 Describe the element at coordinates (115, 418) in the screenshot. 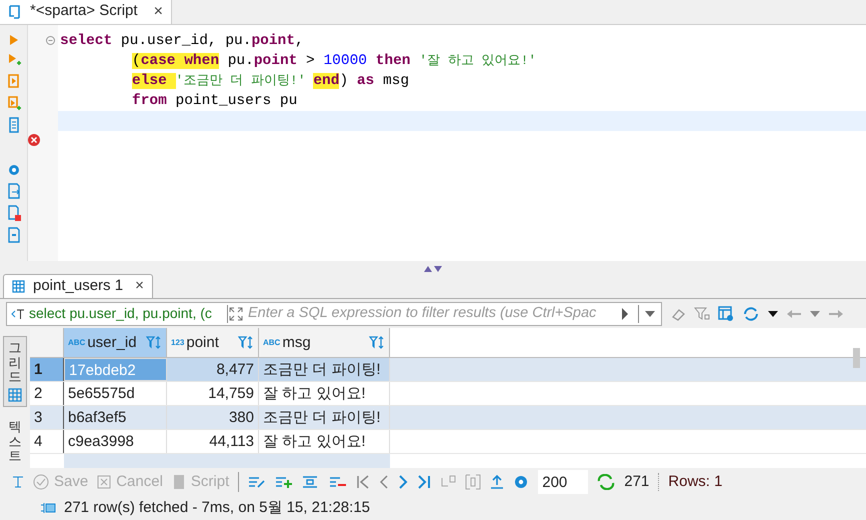

I see `table-cell: b6af3ef5` at that location.